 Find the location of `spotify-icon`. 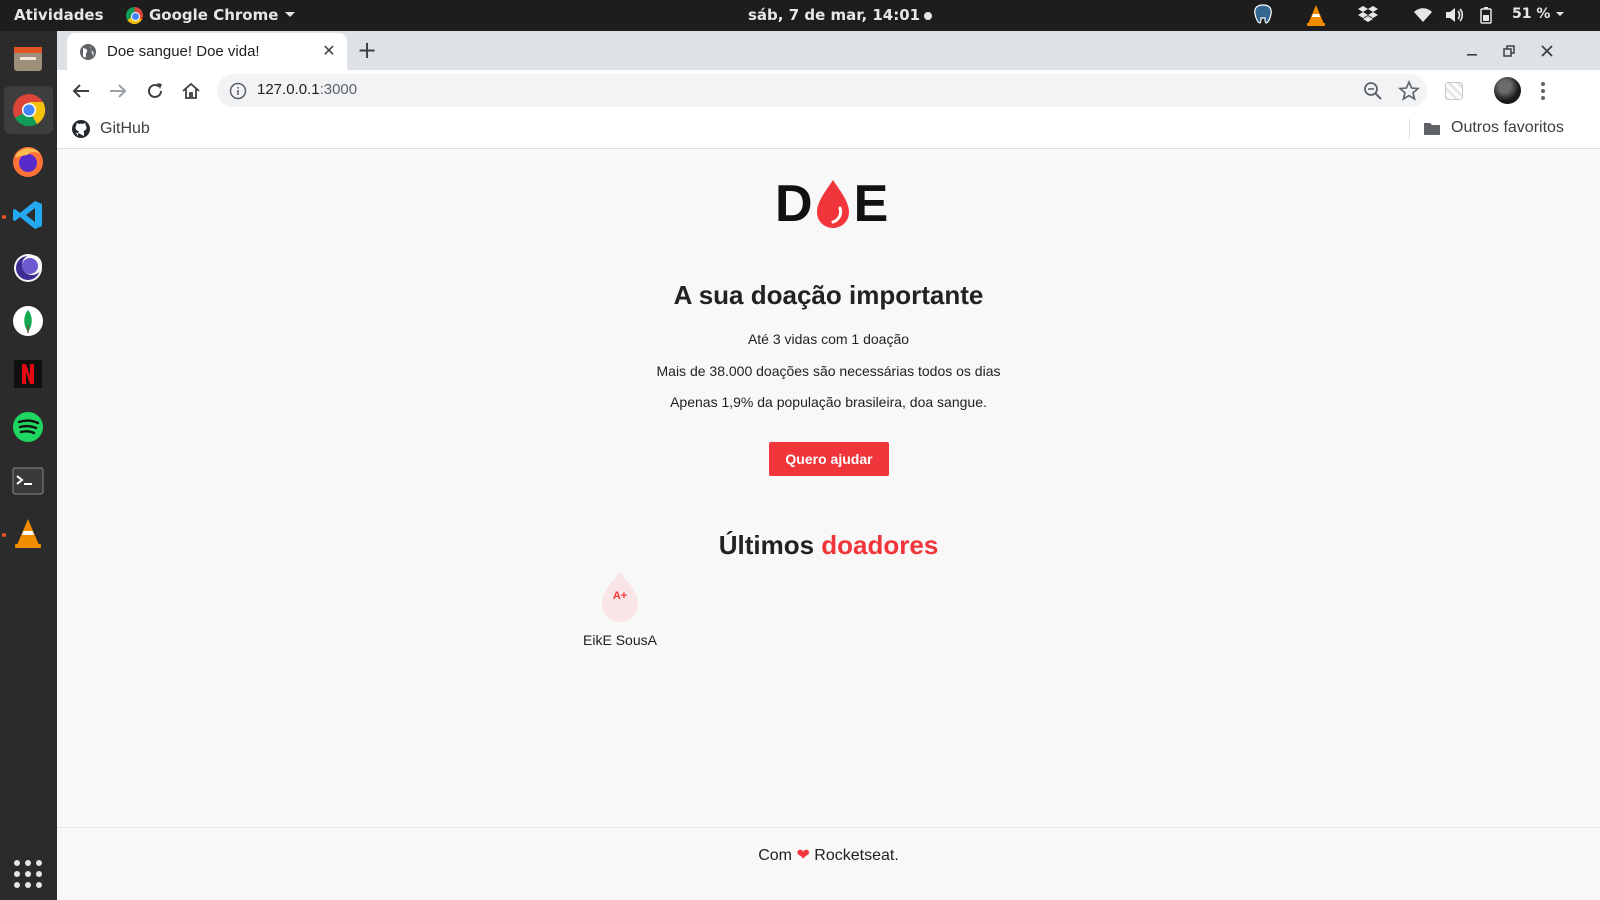

spotify-icon is located at coordinates (28, 427).